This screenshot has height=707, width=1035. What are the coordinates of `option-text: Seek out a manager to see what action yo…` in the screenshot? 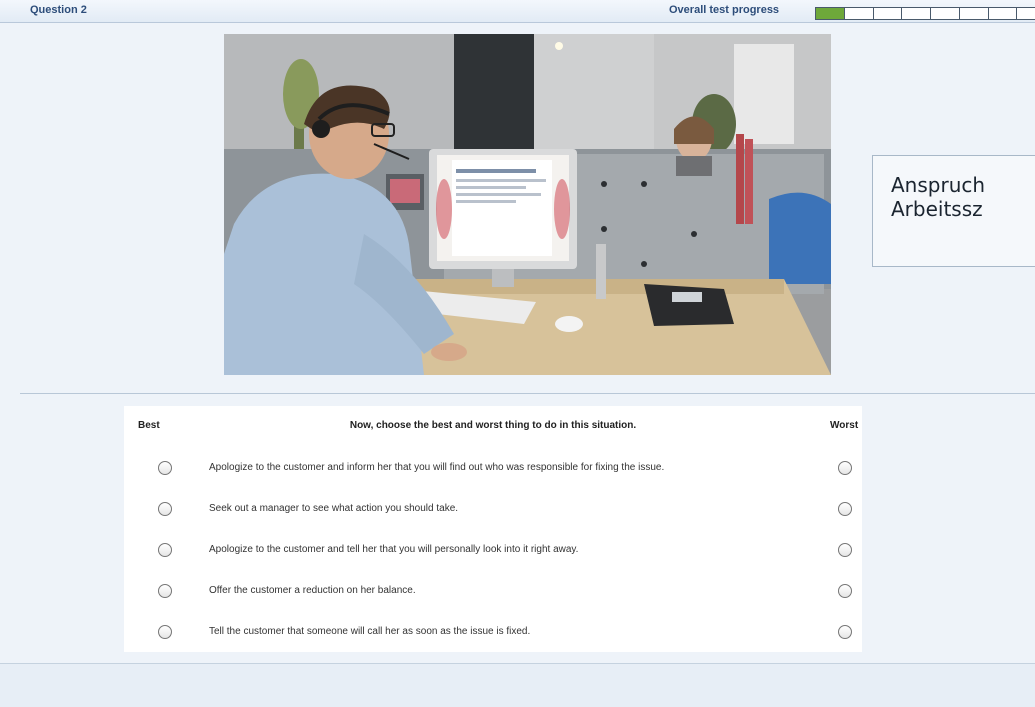 It's located at (334, 508).